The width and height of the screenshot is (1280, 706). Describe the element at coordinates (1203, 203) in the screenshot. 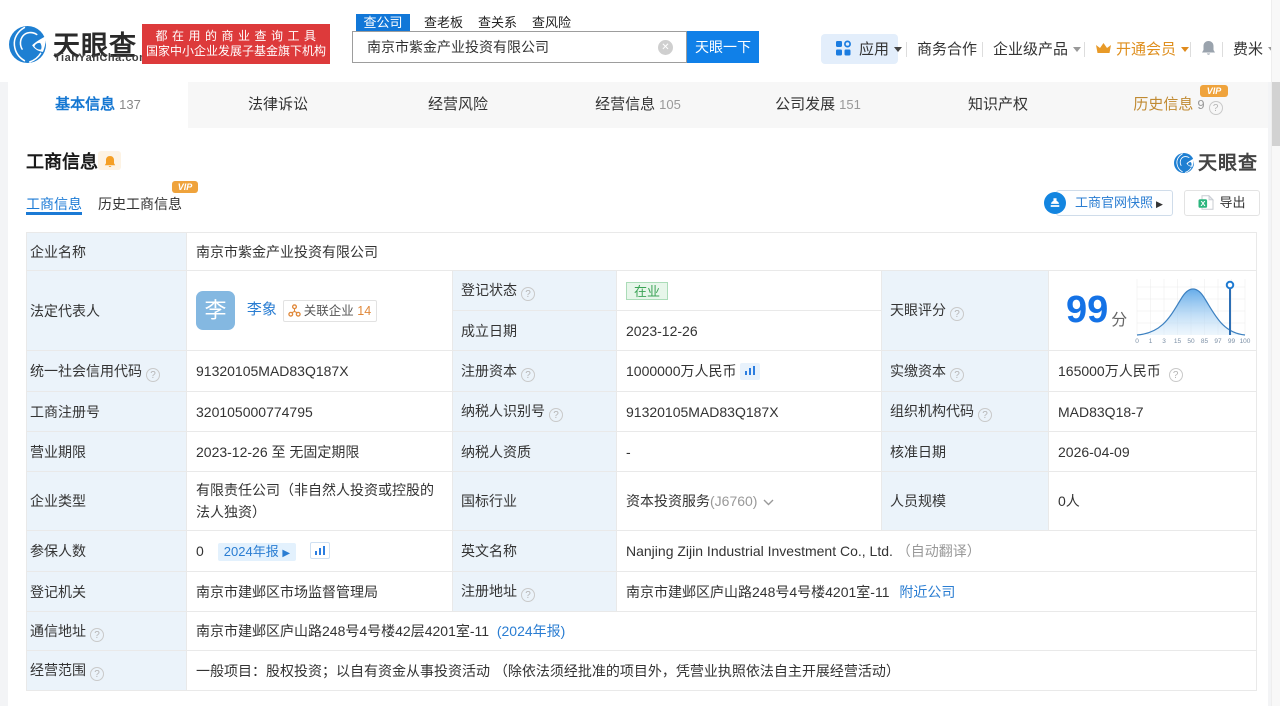

I see `svg-text: X` at that location.